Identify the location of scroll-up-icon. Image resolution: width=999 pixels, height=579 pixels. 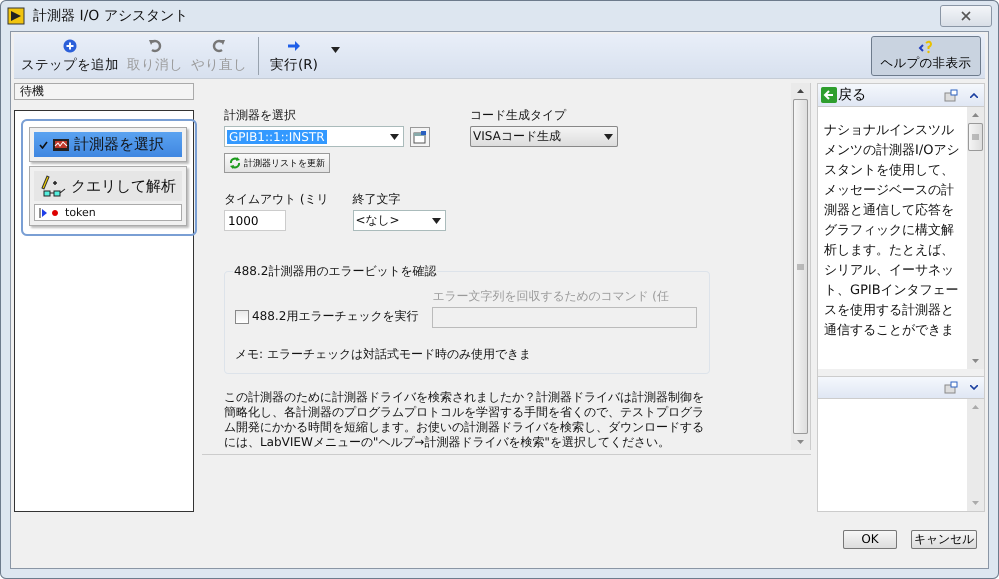
(800, 91).